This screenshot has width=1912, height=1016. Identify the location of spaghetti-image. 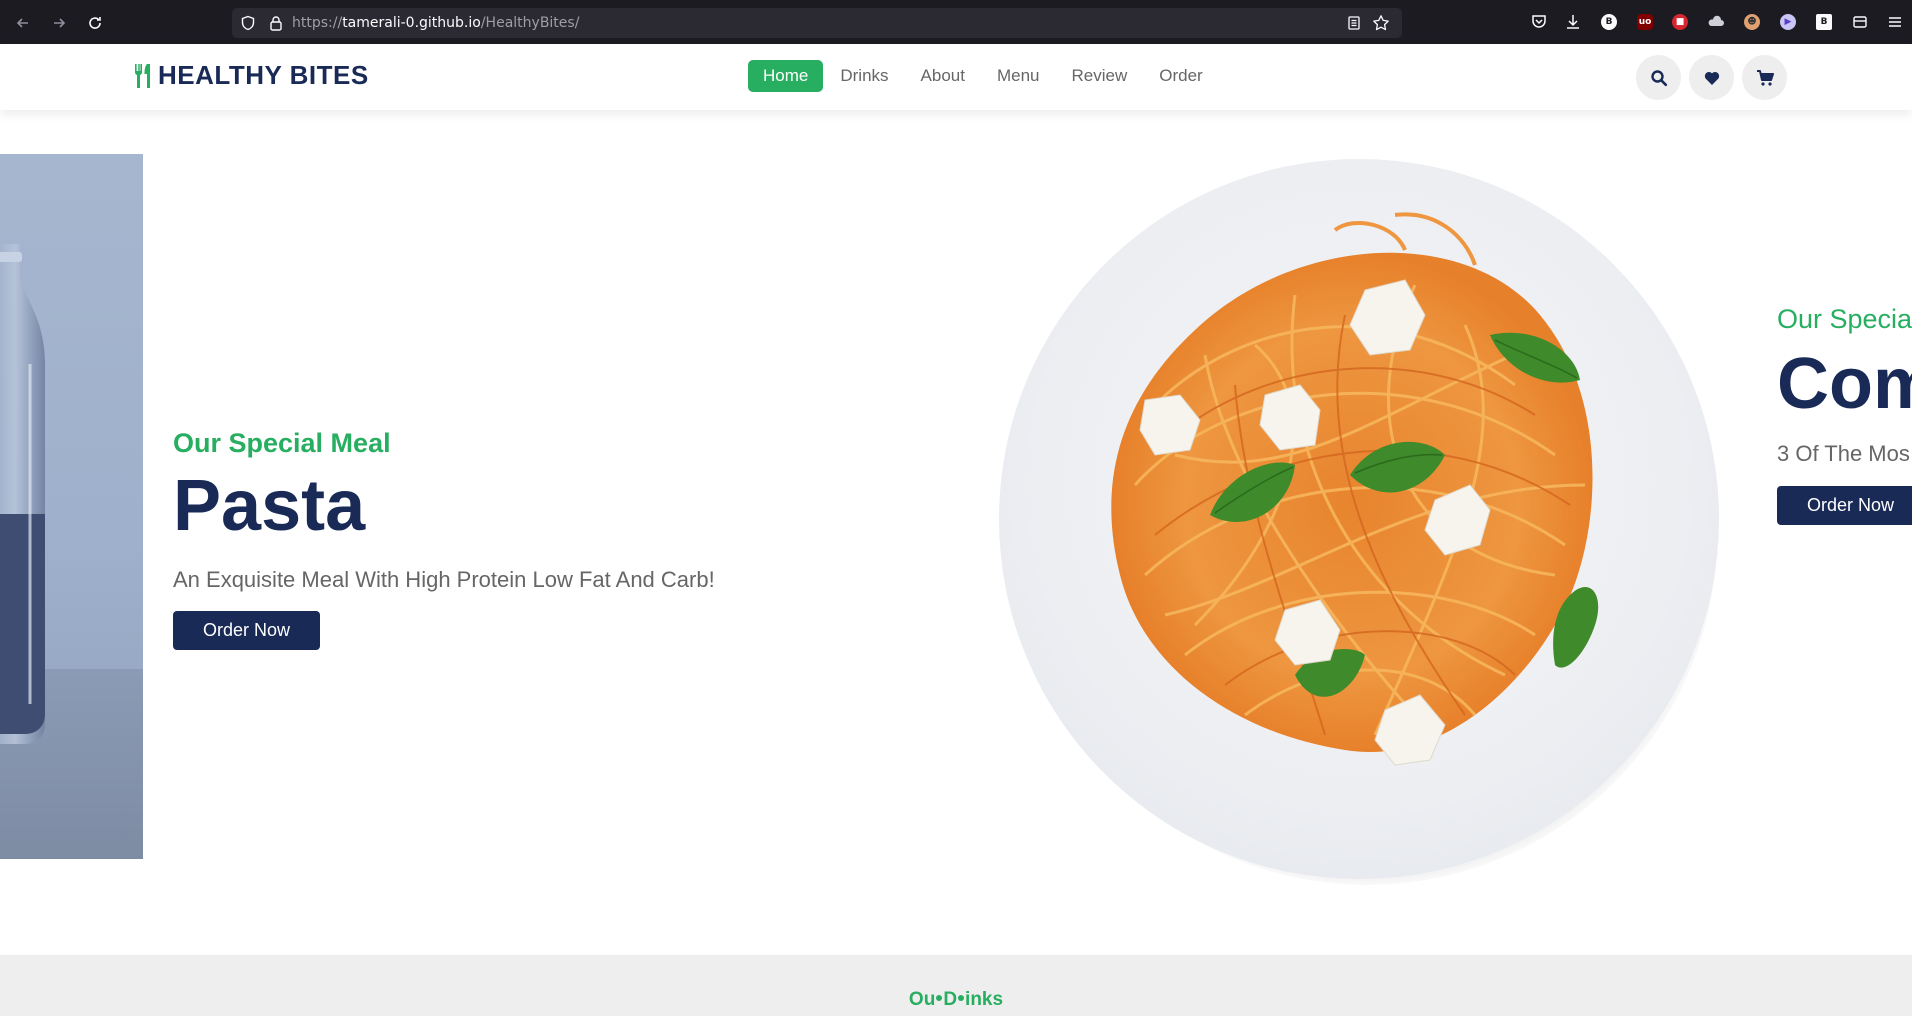
(1355, 489).